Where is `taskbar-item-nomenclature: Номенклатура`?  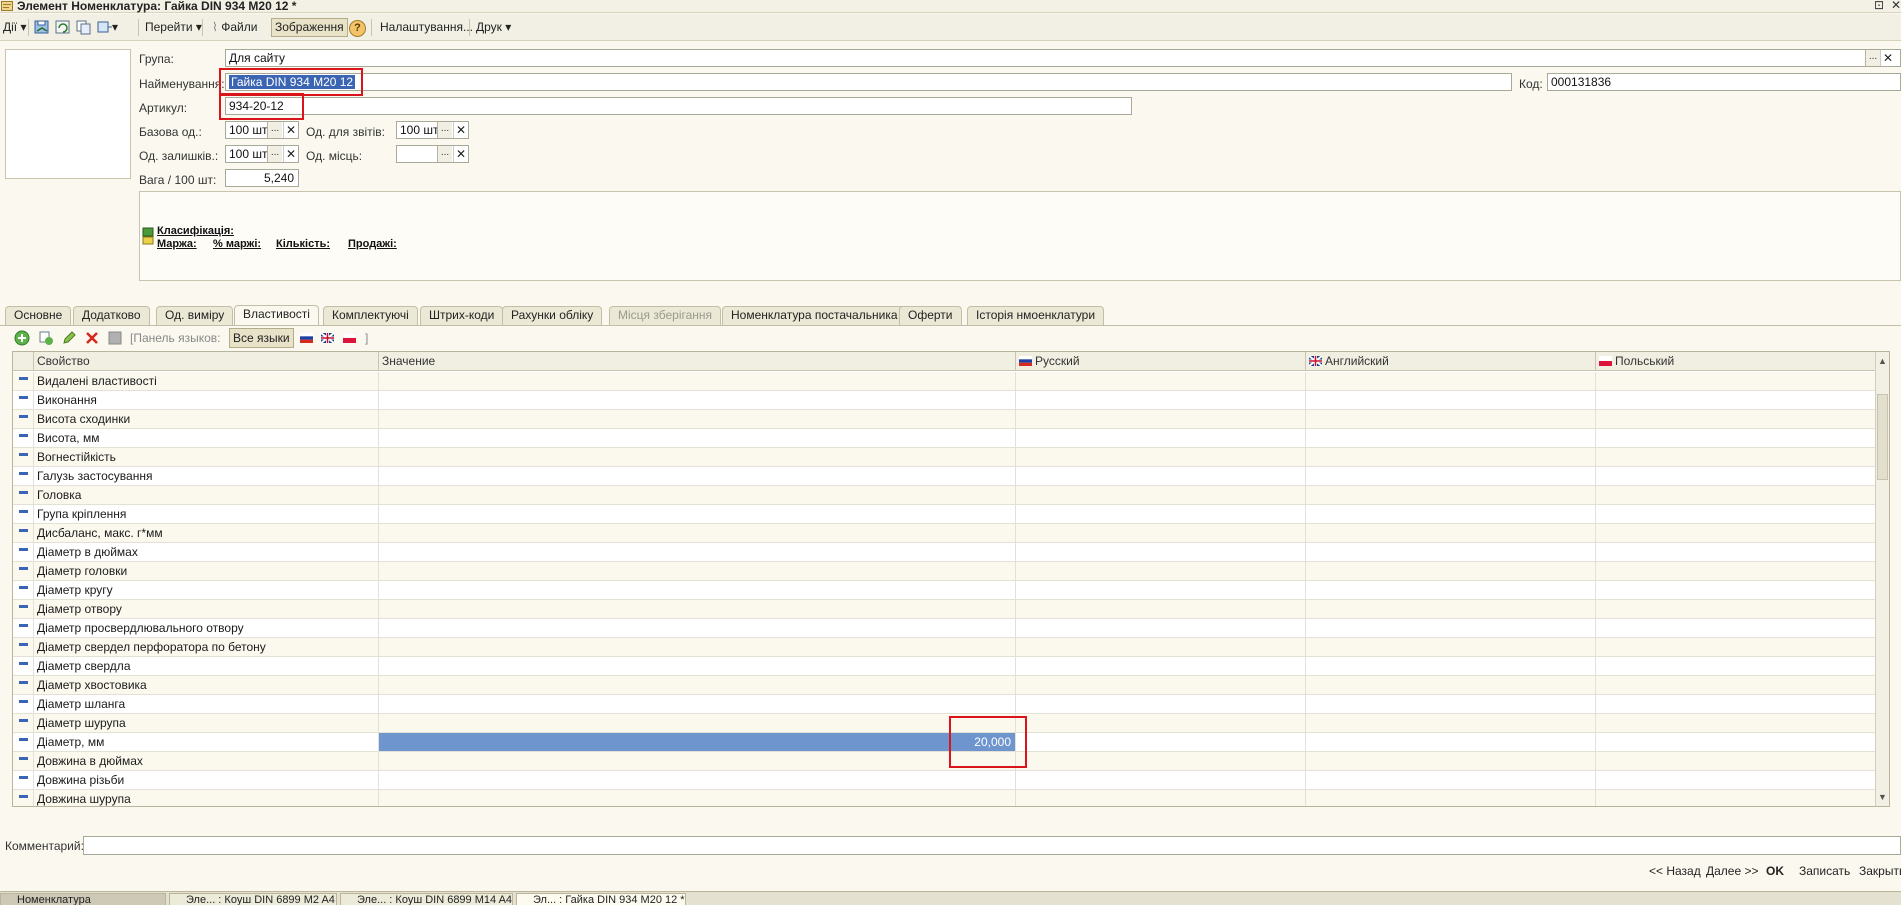 taskbar-item-nomenclature: Номенклатура is located at coordinates (83, 899).